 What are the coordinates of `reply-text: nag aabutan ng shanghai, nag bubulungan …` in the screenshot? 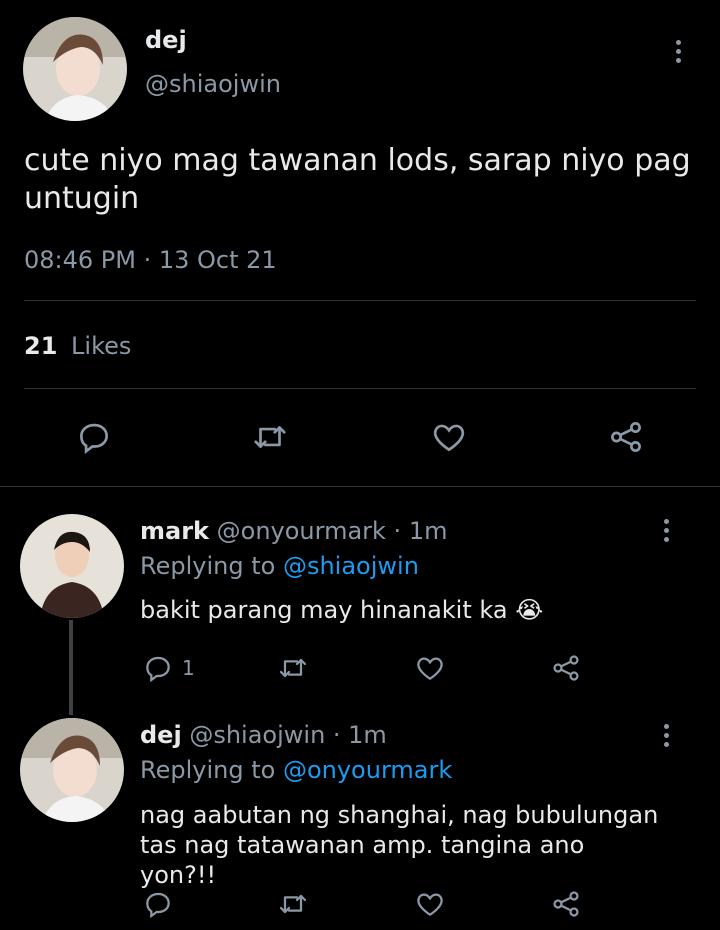 It's located at (399, 845).